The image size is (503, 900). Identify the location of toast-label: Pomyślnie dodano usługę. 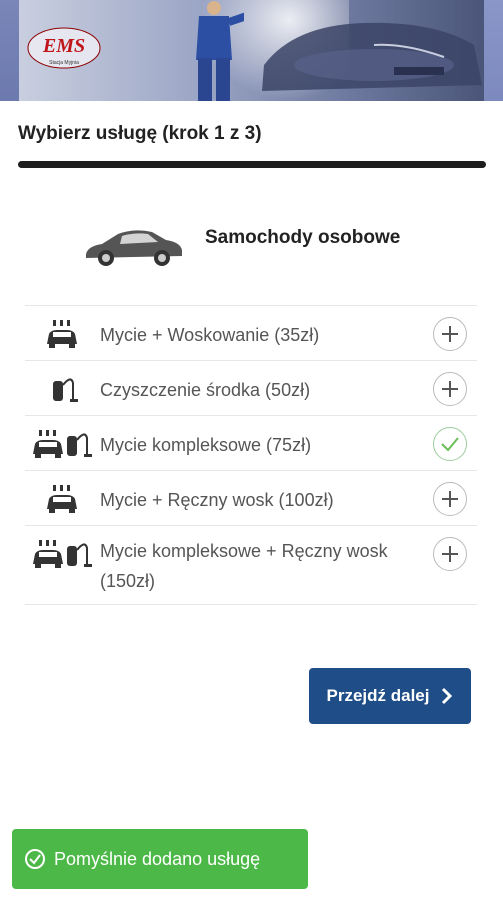
(157, 858).